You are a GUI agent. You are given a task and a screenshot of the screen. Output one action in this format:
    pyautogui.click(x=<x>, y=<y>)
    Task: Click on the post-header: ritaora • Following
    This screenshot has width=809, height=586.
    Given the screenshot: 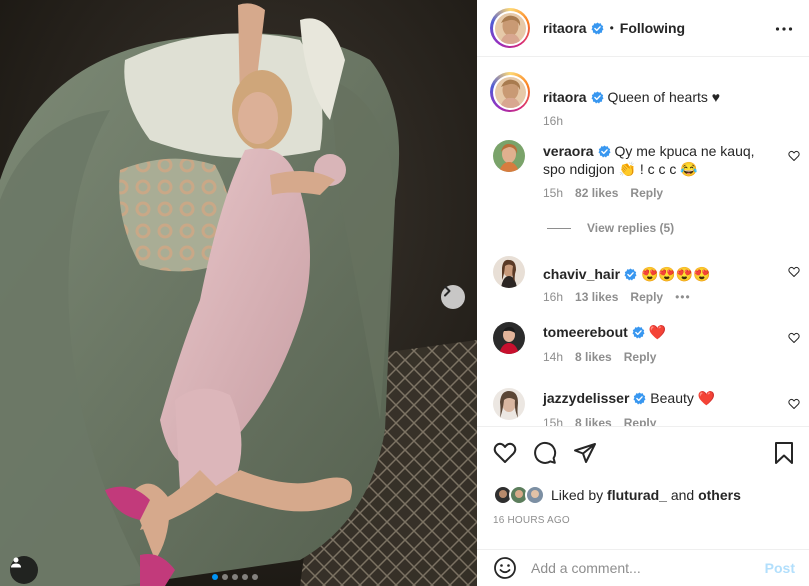 What is the action you would take?
    pyautogui.click(x=643, y=28)
    